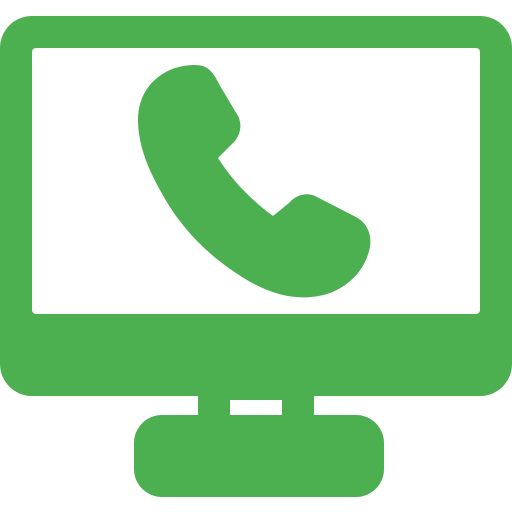 Image resolution: width=512 pixels, height=512 pixels. I want to click on stand-base, so click(259, 456).